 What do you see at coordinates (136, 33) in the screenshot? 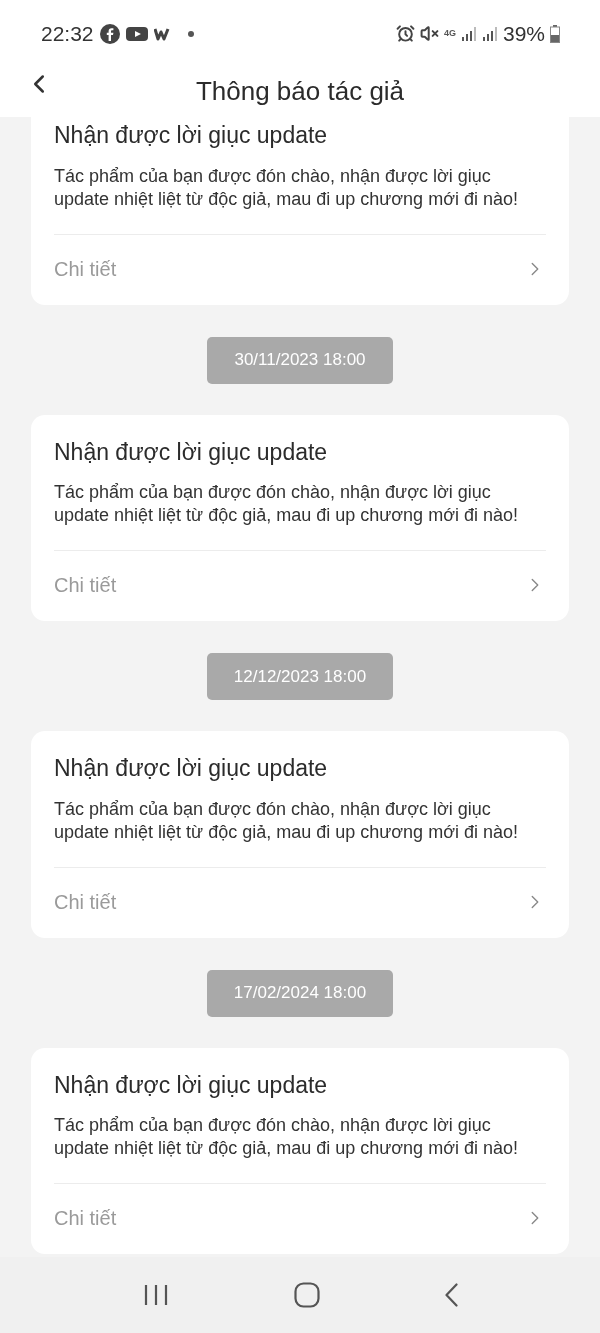
I see `video-play-icon` at bounding box center [136, 33].